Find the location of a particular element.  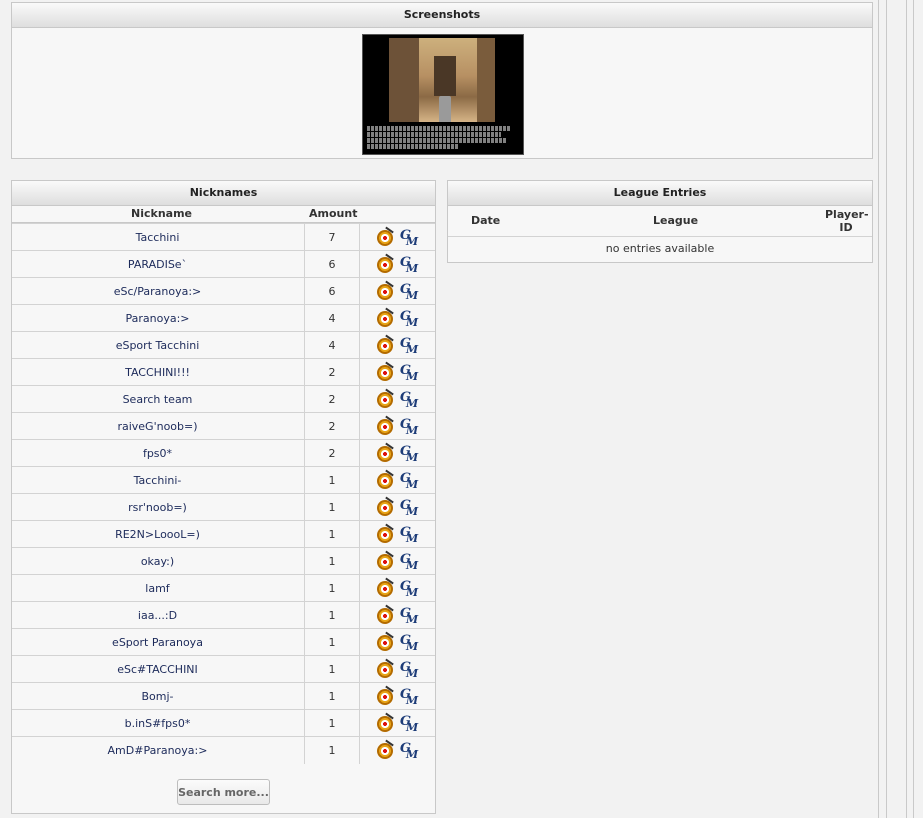

screenshots-title: Screenshots is located at coordinates (442, 15).